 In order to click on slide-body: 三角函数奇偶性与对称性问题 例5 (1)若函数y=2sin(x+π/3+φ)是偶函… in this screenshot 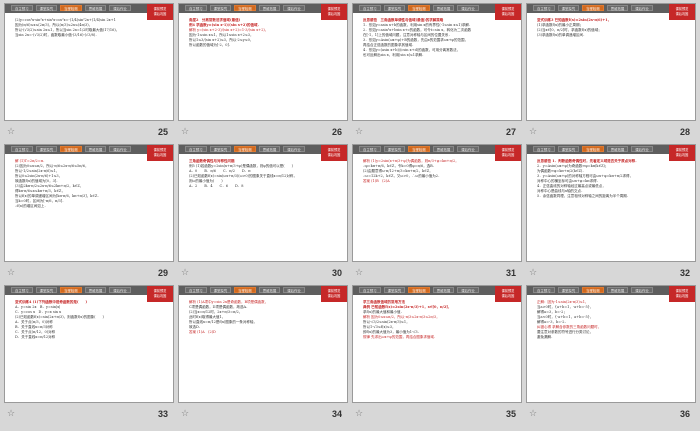, I will do `click(258, 207)`.